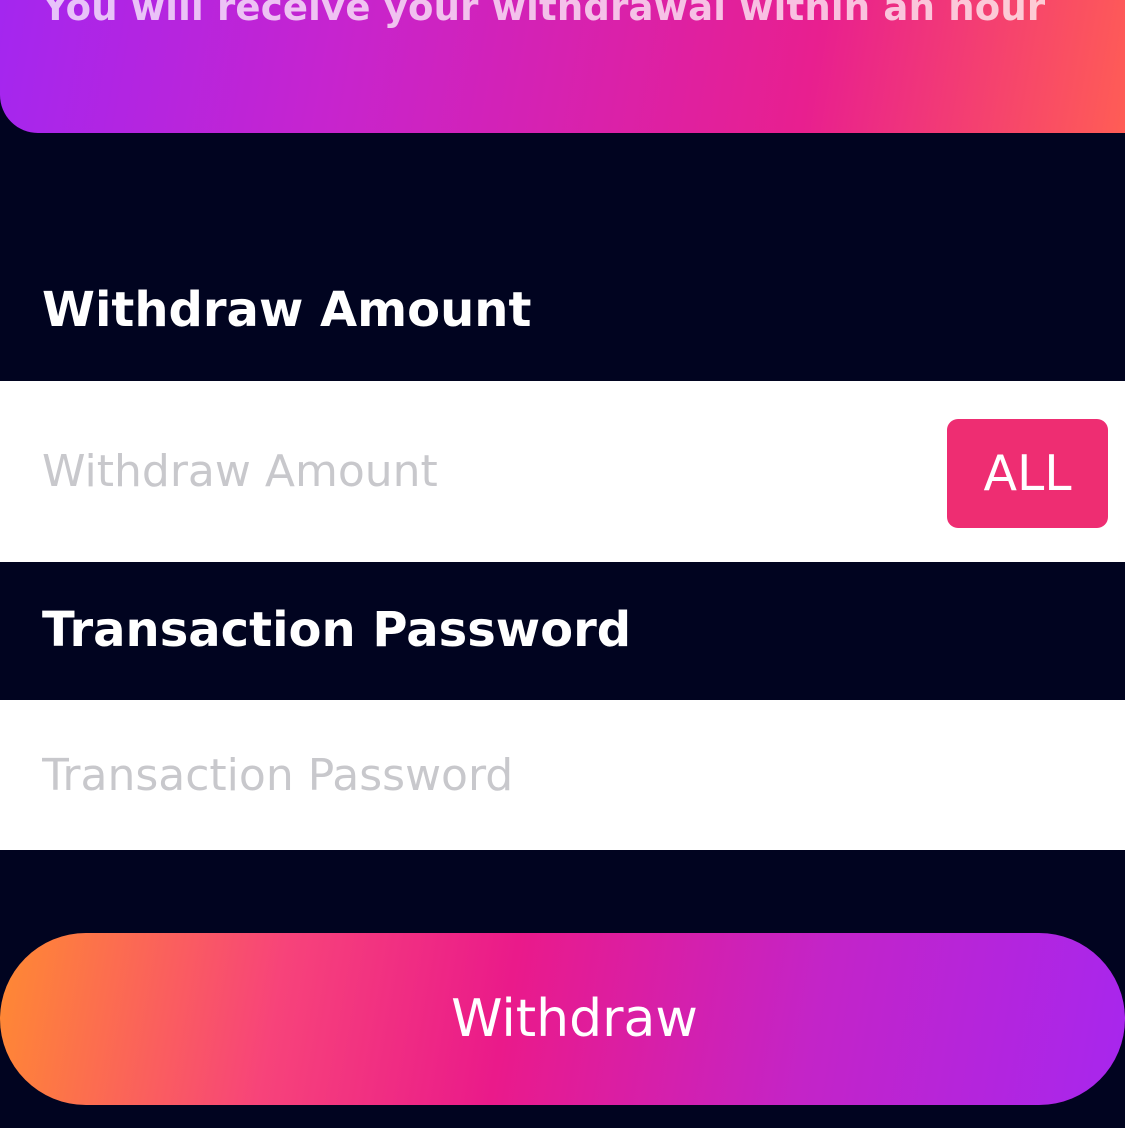  What do you see at coordinates (1027, 473) in the screenshot?
I see `all-amount-button: ALL` at bounding box center [1027, 473].